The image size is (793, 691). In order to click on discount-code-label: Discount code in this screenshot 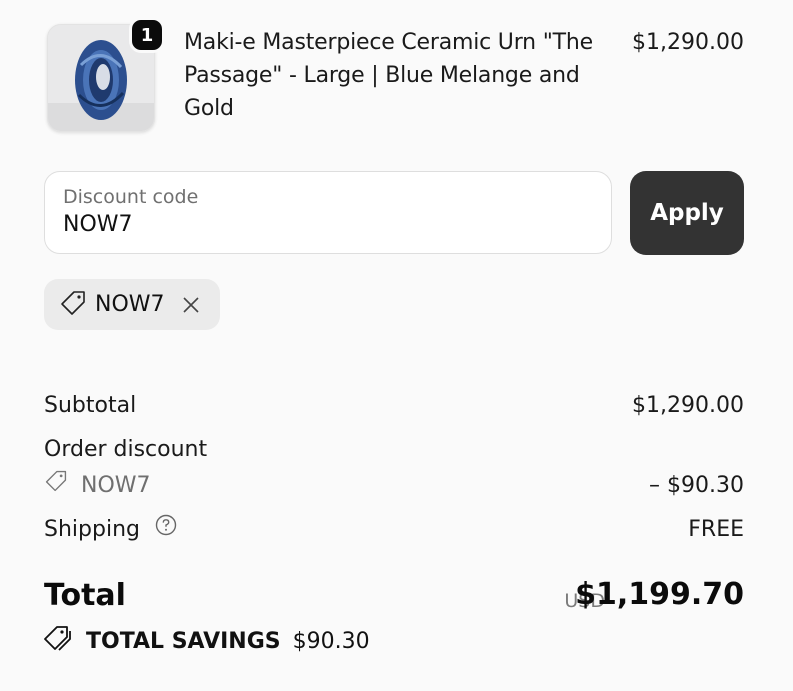, I will do `click(131, 197)`.